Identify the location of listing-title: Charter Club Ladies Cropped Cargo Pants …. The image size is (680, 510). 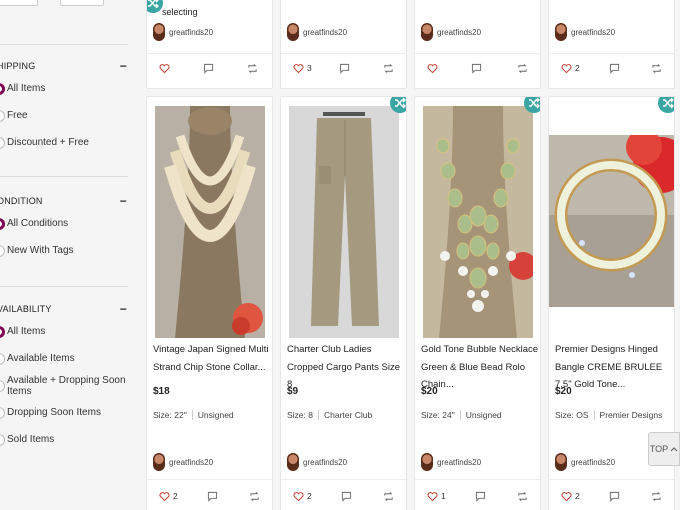
(346, 367).